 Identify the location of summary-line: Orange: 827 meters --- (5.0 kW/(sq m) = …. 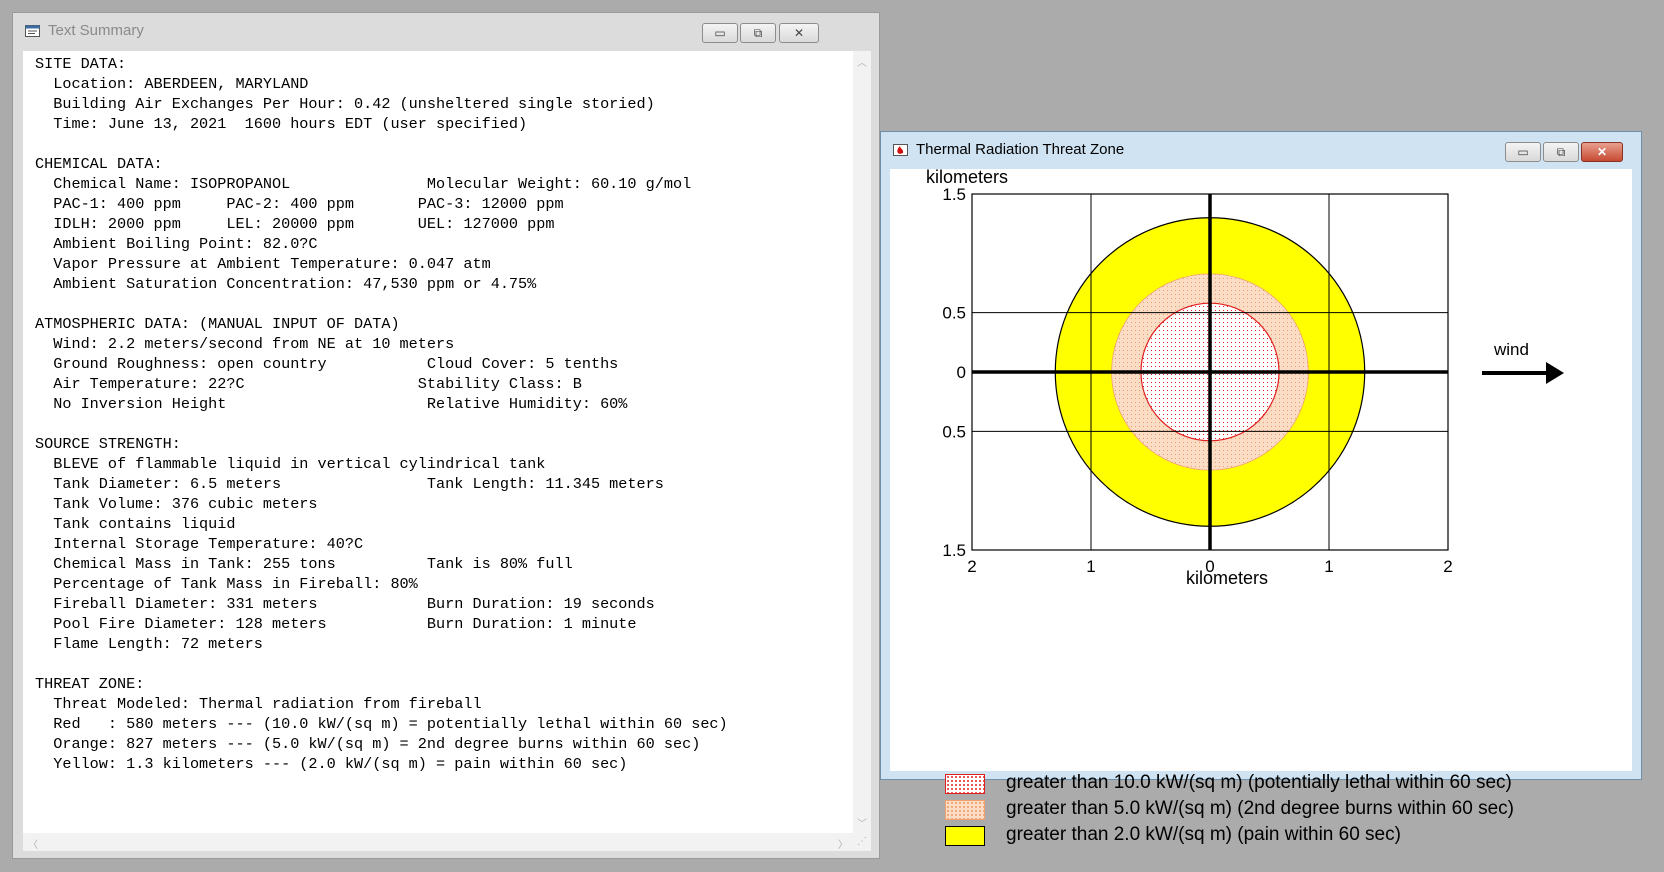
(377, 744).